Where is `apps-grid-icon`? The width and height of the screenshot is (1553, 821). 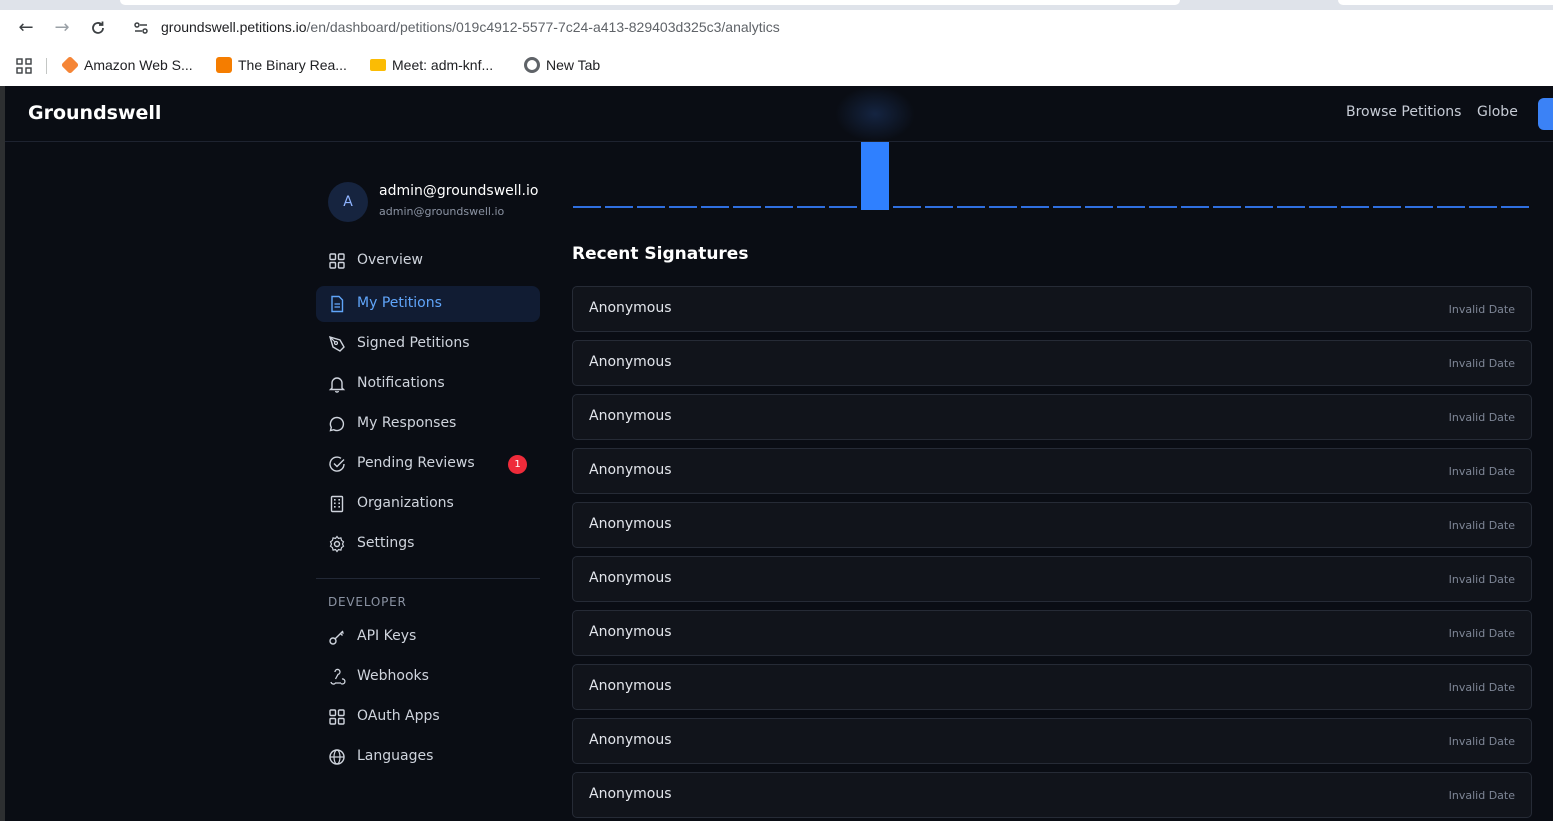 apps-grid-icon is located at coordinates (24, 66).